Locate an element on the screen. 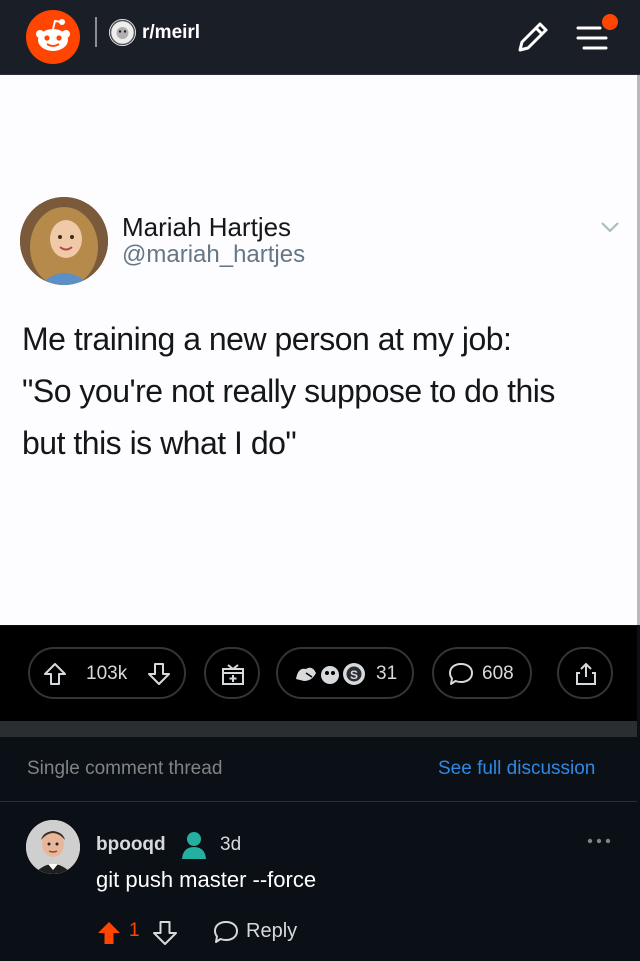 Image resolution: width=640 pixels, height=961 pixels. thread-label: Single comment thread is located at coordinates (125, 768).